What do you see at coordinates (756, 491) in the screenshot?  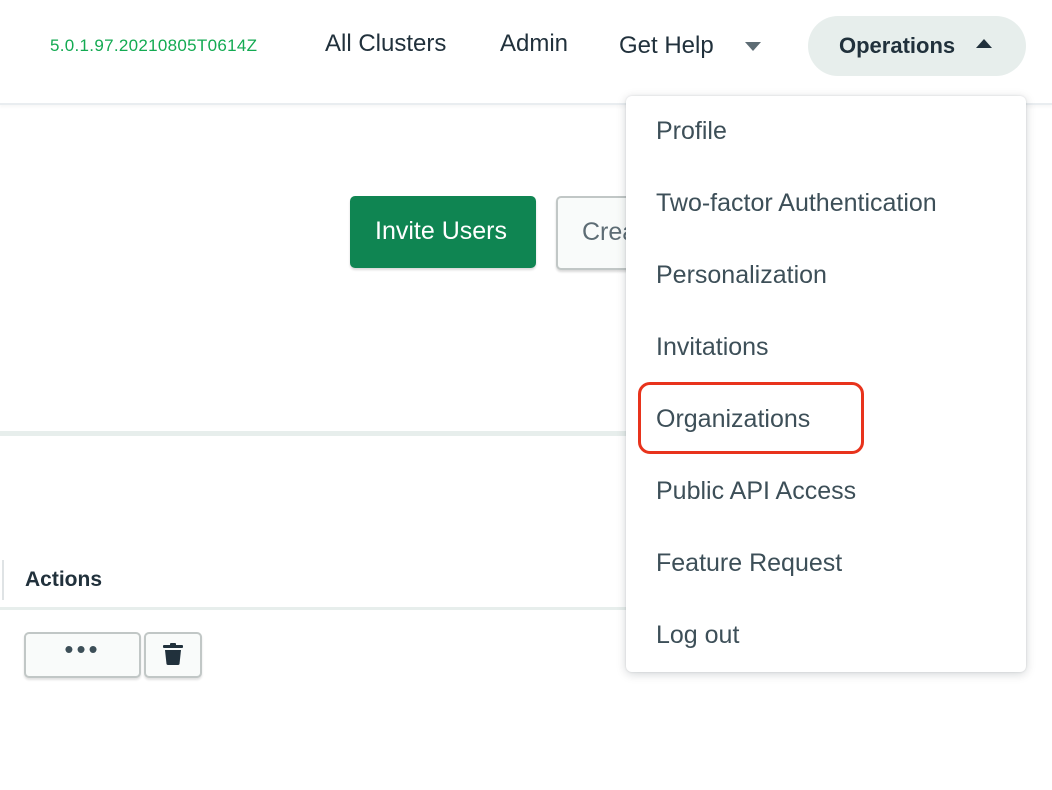 I see `menu-item-public-api-access: Public API Access` at bounding box center [756, 491].